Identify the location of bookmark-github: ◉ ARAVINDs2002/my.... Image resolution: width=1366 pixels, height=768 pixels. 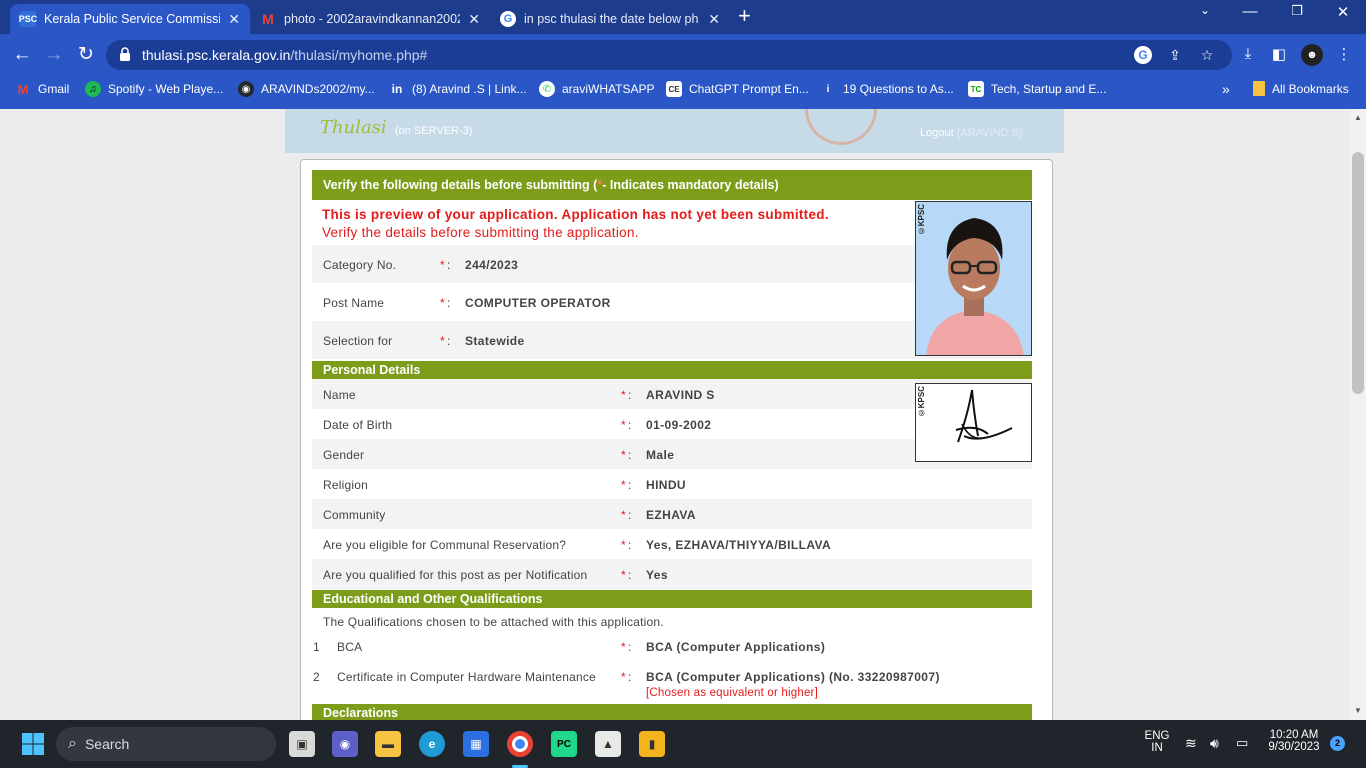
(306, 89).